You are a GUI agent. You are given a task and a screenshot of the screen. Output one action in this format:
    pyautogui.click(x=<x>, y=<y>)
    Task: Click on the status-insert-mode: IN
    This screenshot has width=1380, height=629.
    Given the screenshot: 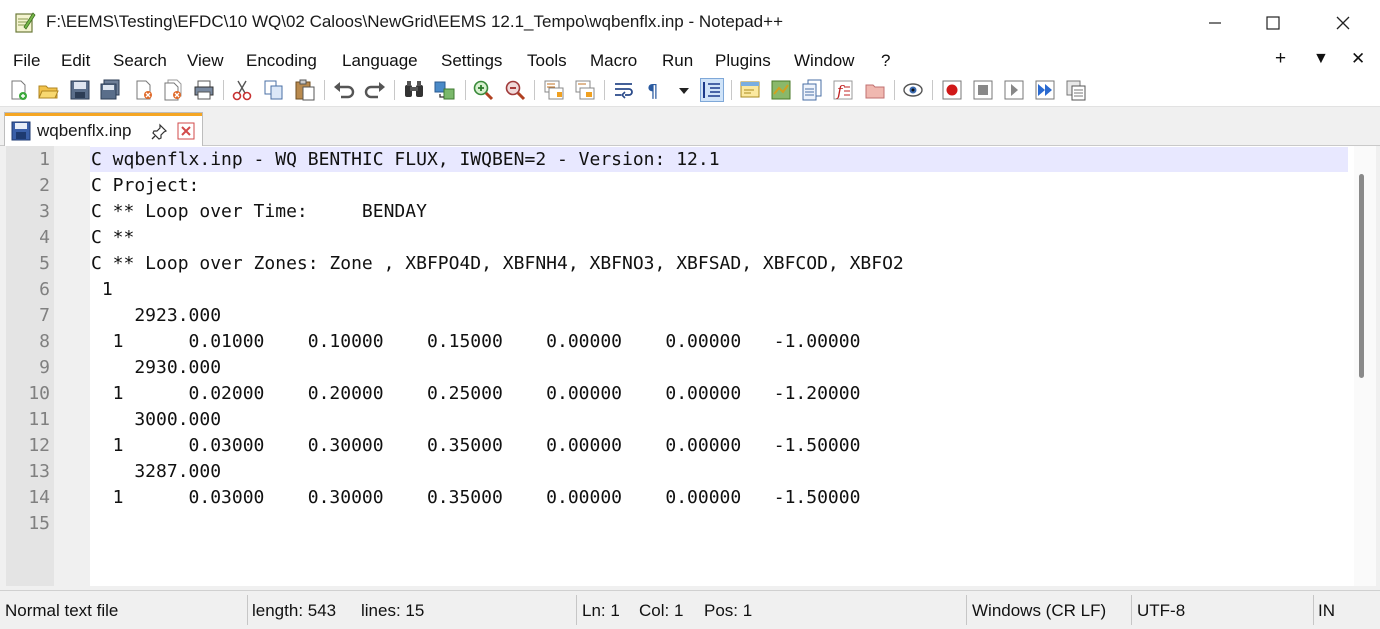 What is the action you would take?
    pyautogui.click(x=1326, y=611)
    